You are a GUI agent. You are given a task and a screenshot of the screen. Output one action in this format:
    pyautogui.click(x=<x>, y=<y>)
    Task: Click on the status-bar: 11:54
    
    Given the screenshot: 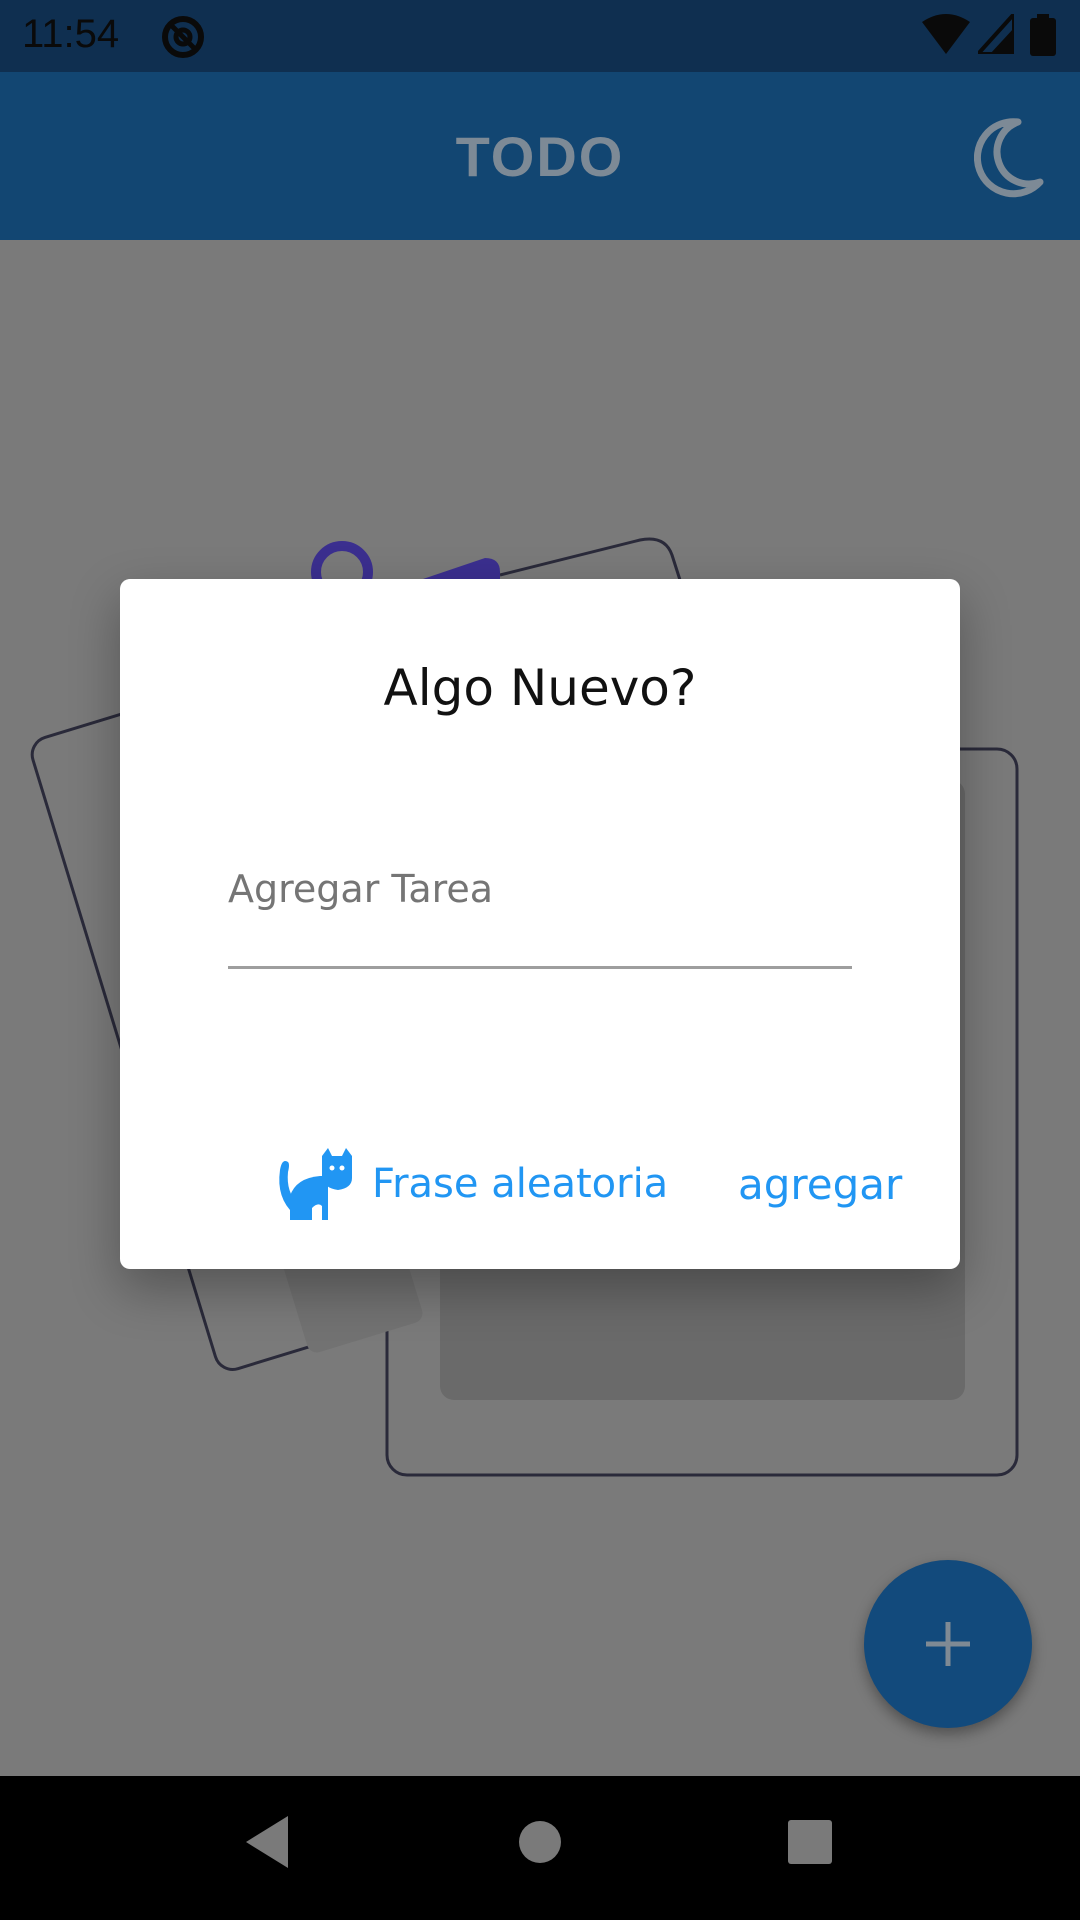 What is the action you would take?
    pyautogui.click(x=540, y=36)
    